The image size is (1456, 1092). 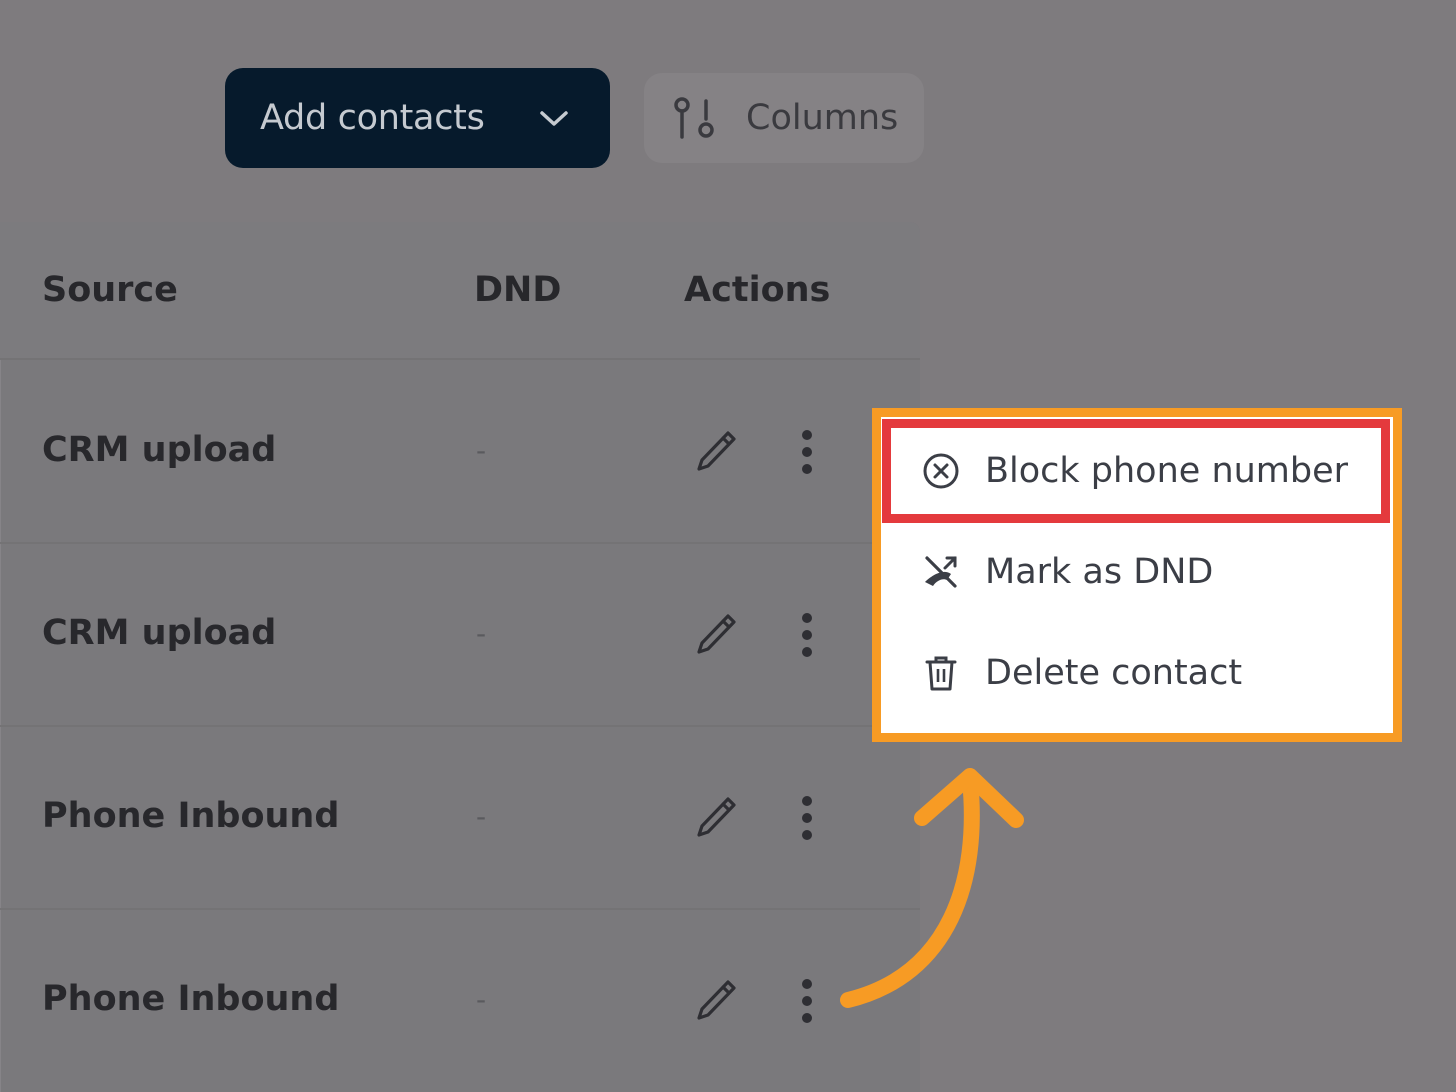 I want to click on header-actions: Actions, so click(x=757, y=290).